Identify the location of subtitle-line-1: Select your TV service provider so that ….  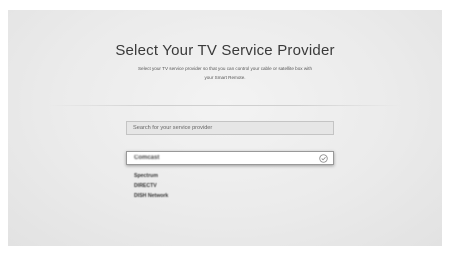
(225, 68).